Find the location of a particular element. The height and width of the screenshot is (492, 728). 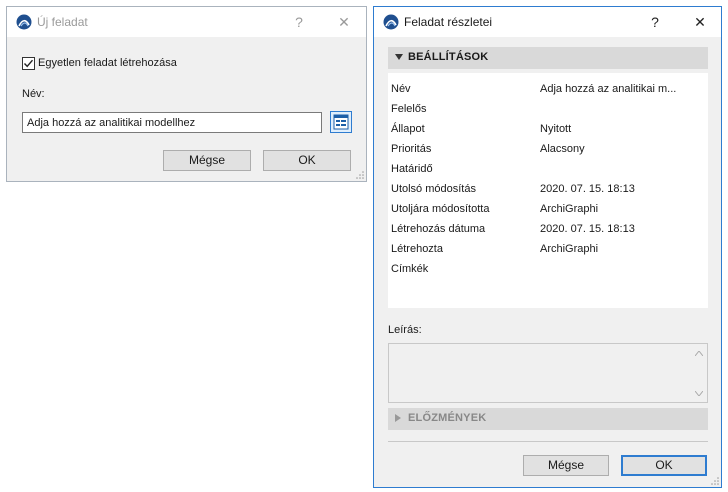

history-section-title: ELŐZMÉNYEK is located at coordinates (447, 418).